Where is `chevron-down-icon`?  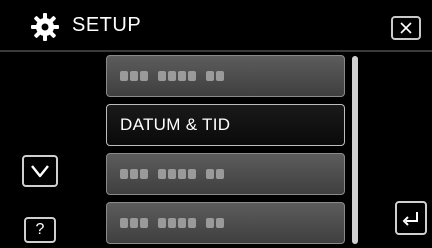
chevron-down-icon is located at coordinates (40, 171).